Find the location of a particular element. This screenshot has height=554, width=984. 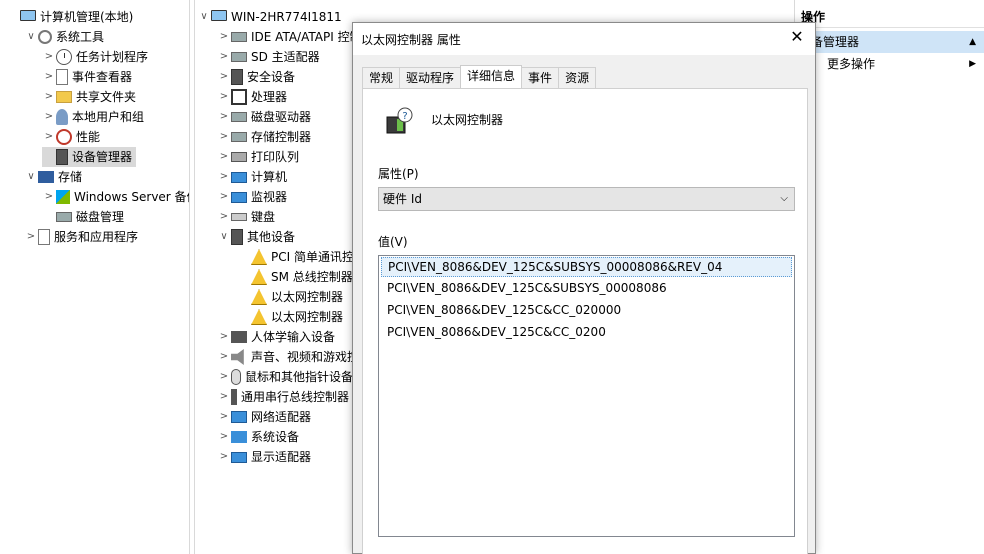

device-tree-item: > IDE ATA/ATAPI 控制器 is located at coordinates (295, 37).